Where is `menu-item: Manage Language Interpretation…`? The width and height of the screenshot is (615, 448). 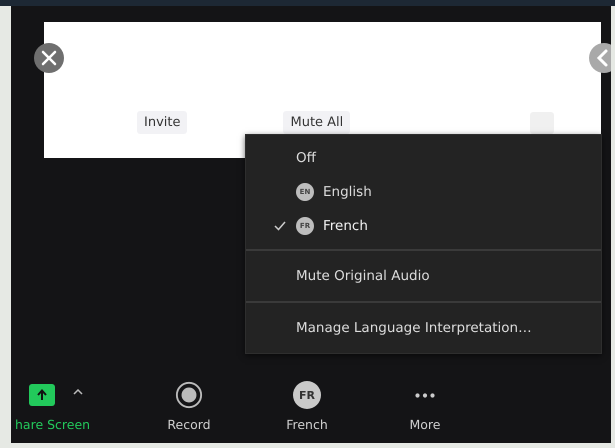 menu-item: Manage Language Interpretation… is located at coordinates (414, 328).